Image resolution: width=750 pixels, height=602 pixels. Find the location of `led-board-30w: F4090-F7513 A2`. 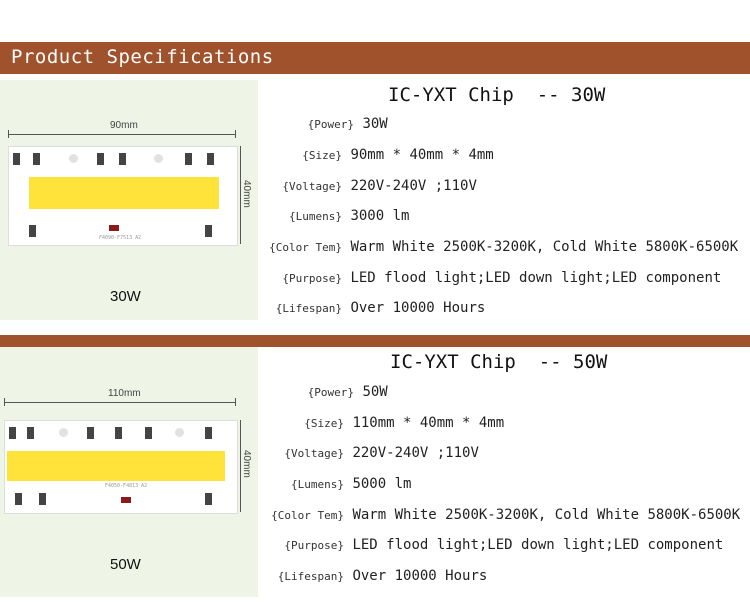

led-board-30w: F4090-F7513 A2 is located at coordinates (123, 196).